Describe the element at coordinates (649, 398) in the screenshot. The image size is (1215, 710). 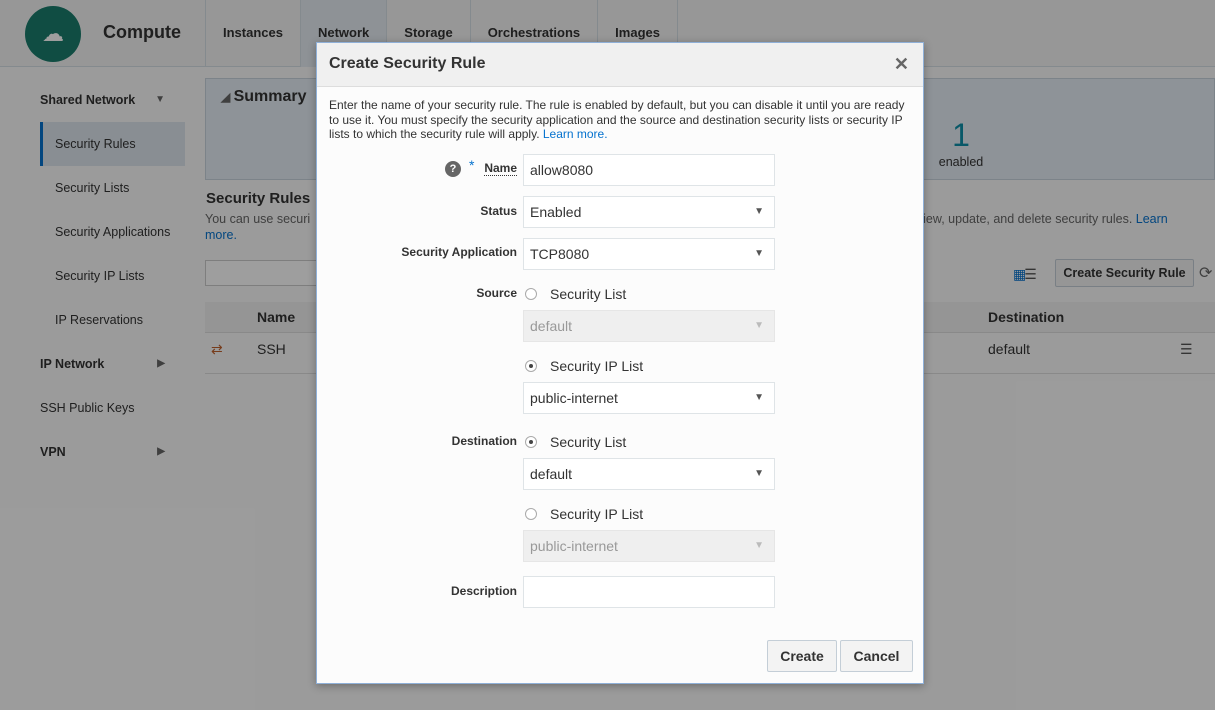
I see `source-security-ip-list-select: public-internet ▼` at that location.